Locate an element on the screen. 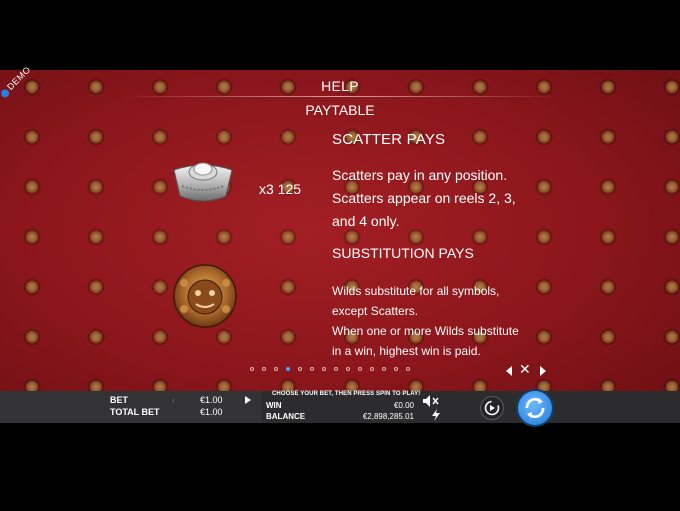 The width and height of the screenshot is (680, 511). spin-icon is located at coordinates (535, 408).